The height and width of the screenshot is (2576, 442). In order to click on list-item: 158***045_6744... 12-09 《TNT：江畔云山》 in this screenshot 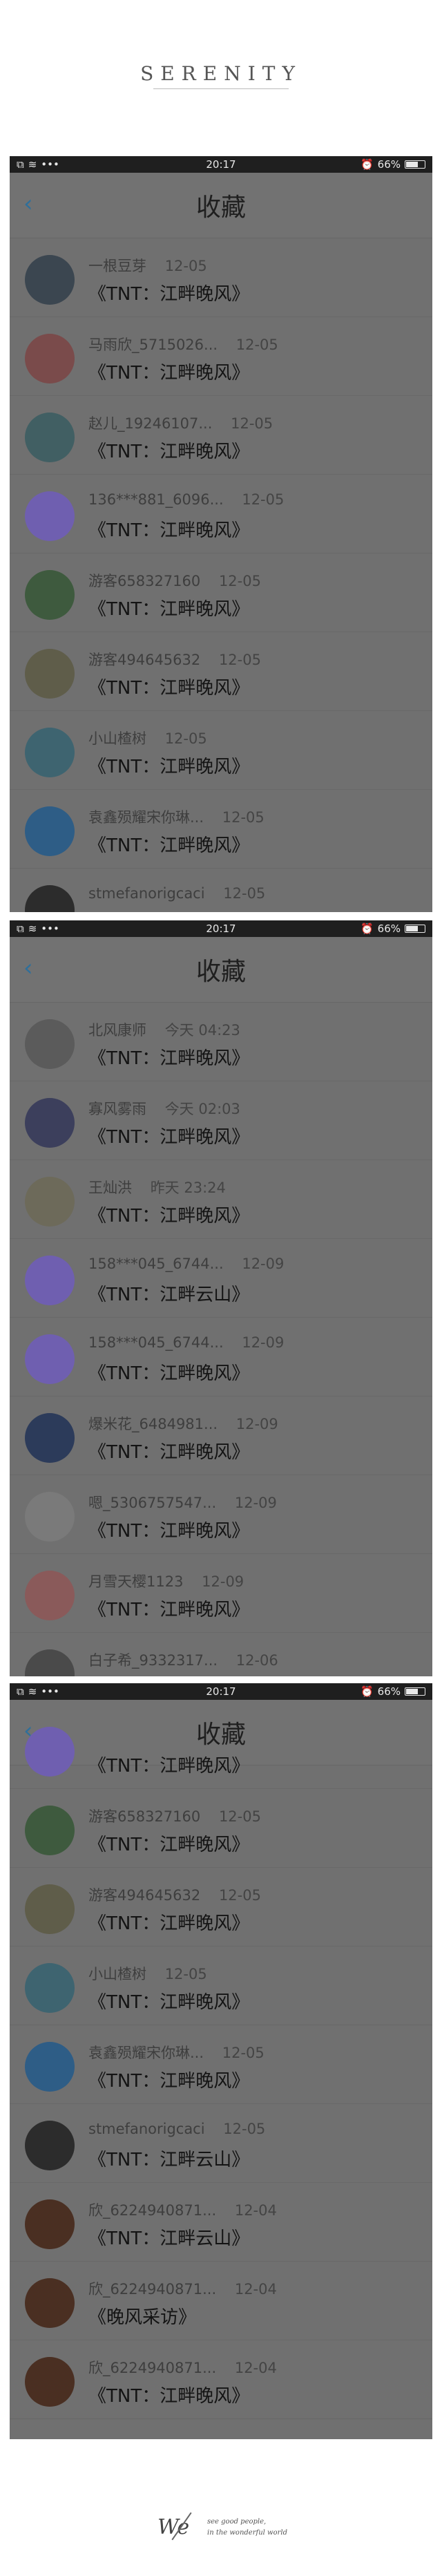, I will do `click(221, 1278)`.